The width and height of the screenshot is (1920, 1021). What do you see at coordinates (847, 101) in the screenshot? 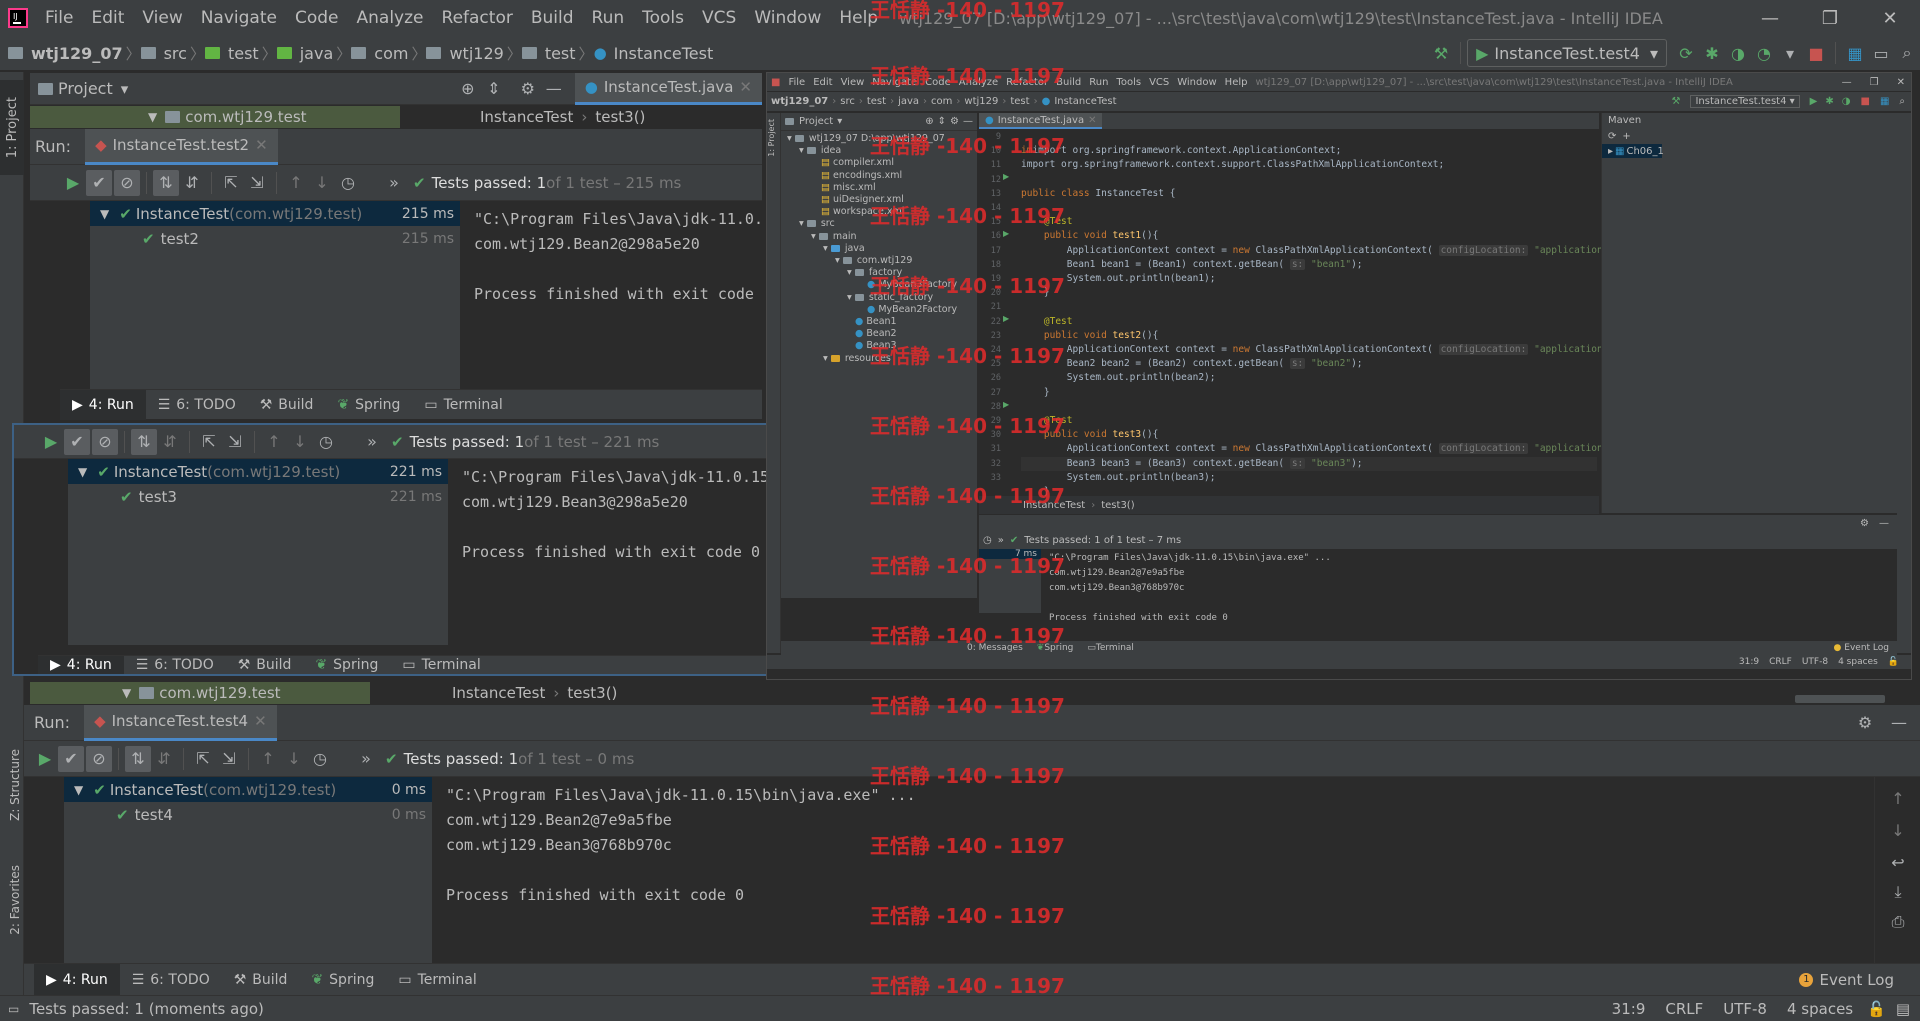
I see `mini-crumb: src` at bounding box center [847, 101].